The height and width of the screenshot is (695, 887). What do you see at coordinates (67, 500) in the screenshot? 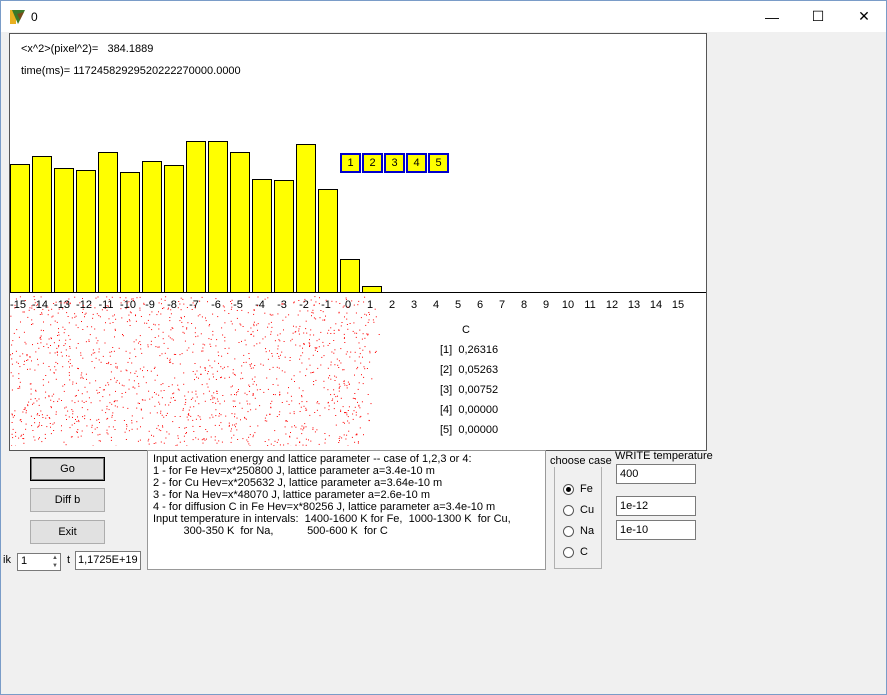
I see `diff-button: Diff b` at bounding box center [67, 500].